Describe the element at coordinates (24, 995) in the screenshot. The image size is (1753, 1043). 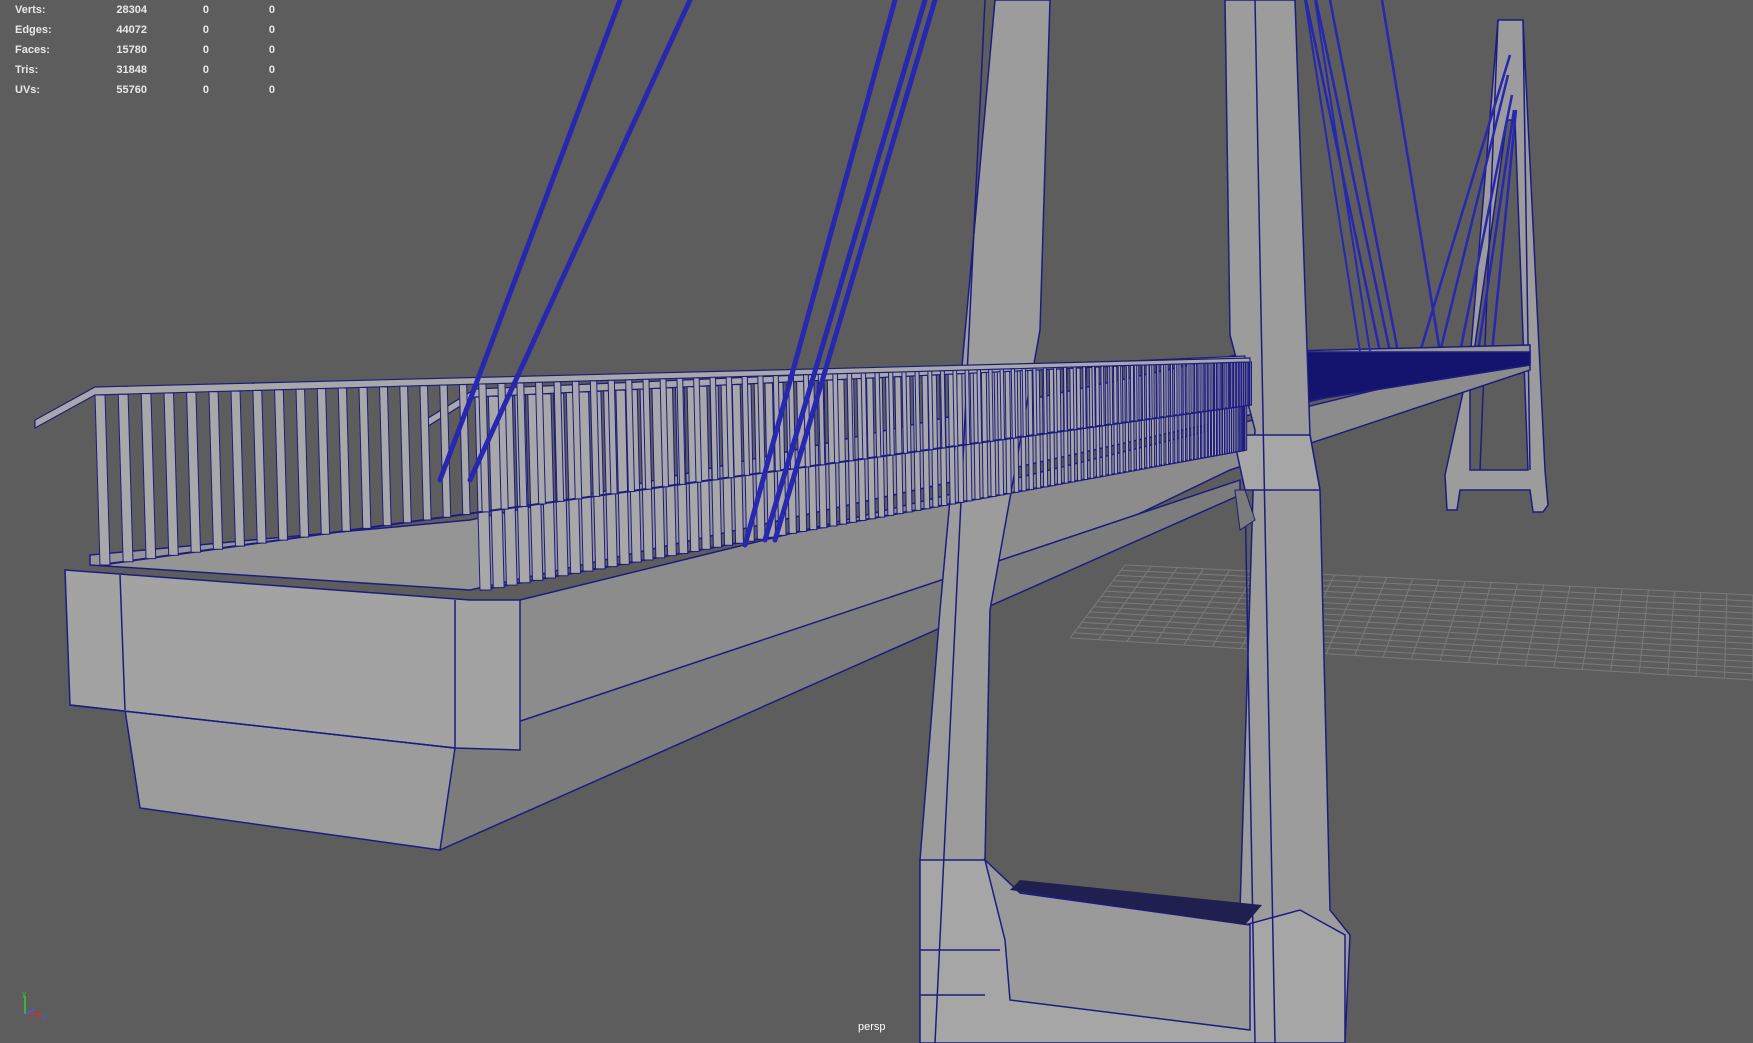
I see `axis-y-label: y` at that location.